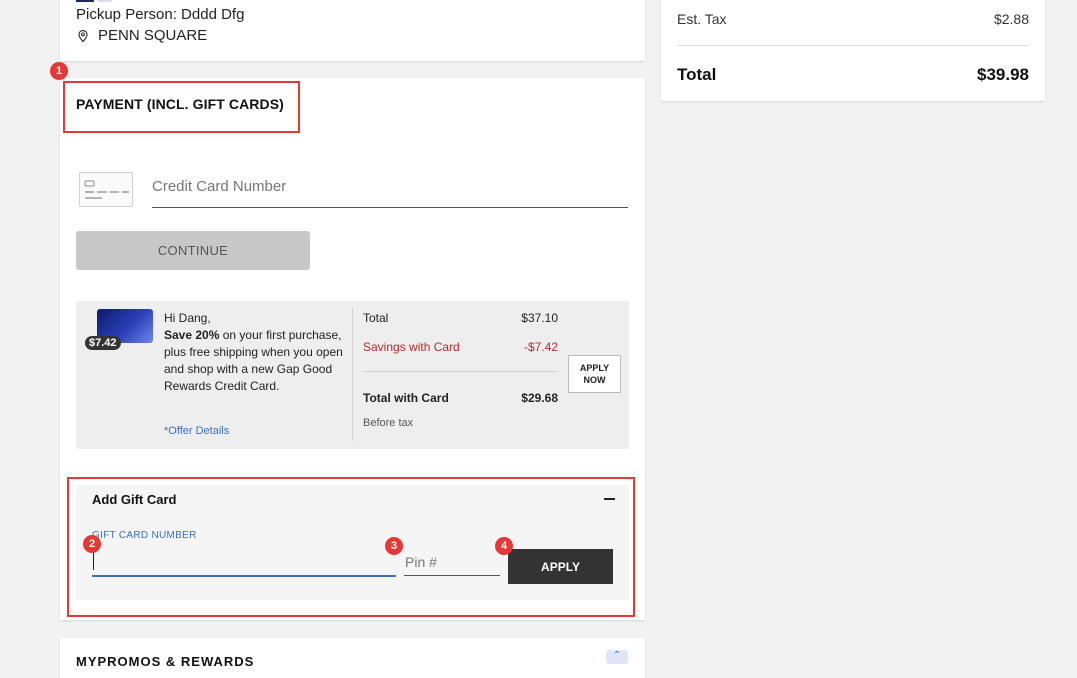  Describe the element at coordinates (697, 74) in the screenshot. I see `order-total-label: Total` at that location.